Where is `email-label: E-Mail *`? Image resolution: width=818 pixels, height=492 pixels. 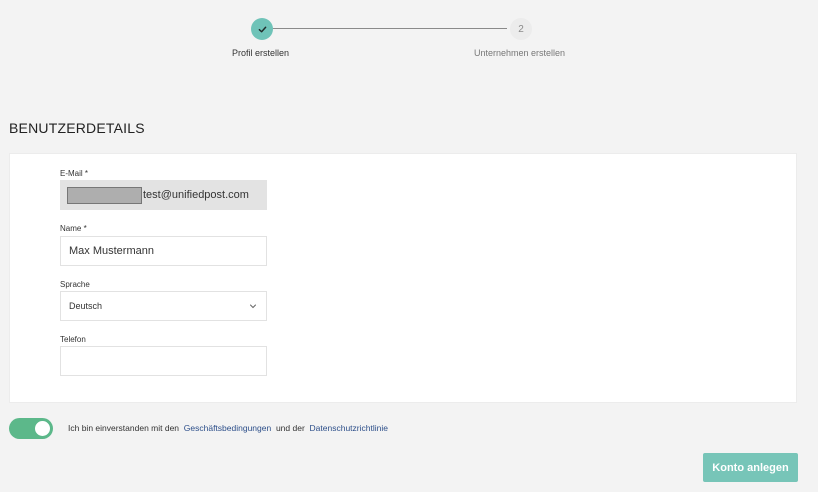
email-label: E-Mail * is located at coordinates (74, 173).